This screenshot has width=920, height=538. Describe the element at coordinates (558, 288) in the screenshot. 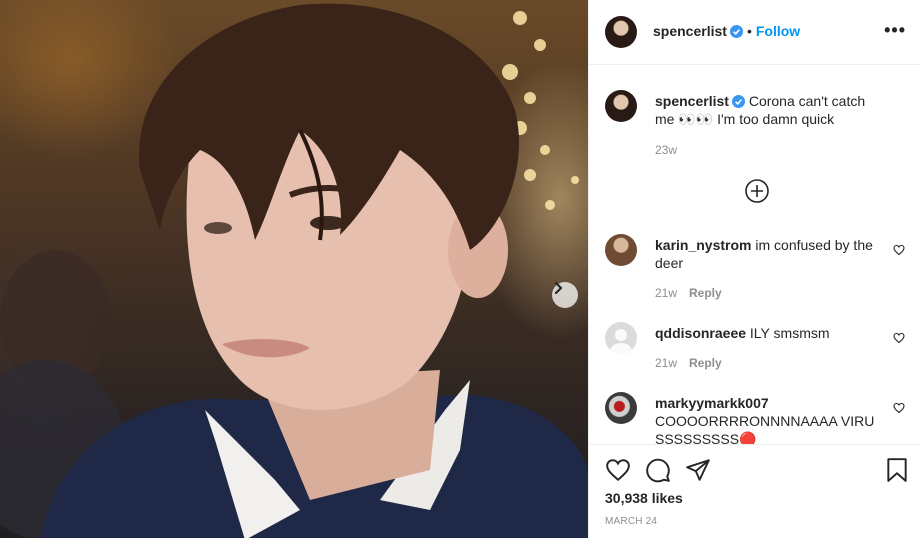

I see `chevron-right-icon` at that location.